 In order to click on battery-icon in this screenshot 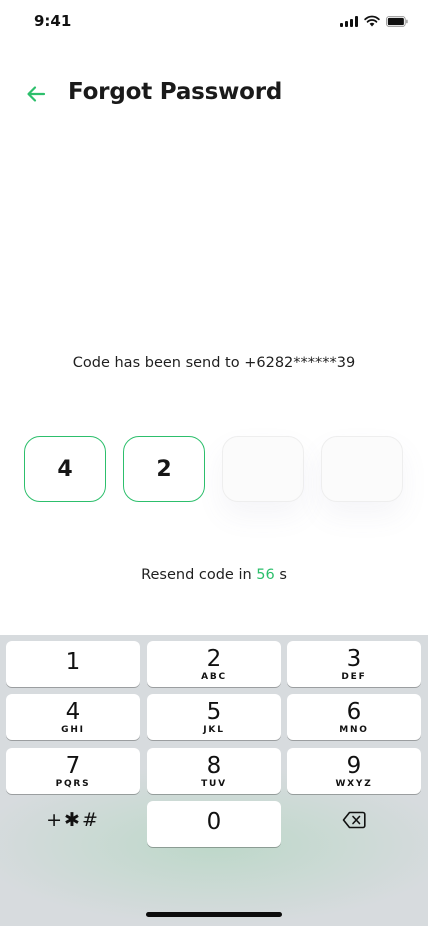, I will do `click(397, 21)`.